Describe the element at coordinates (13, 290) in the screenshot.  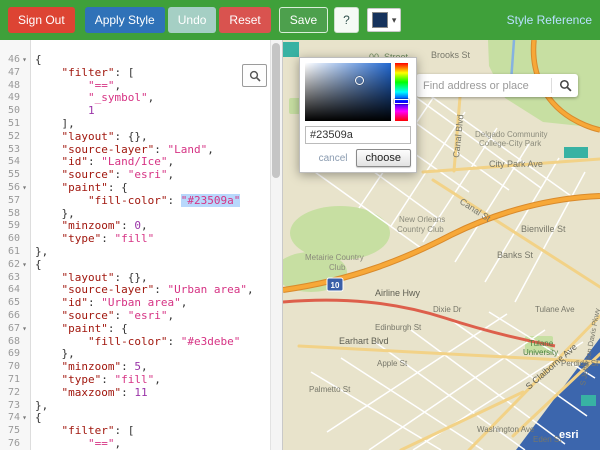
I see `line-number: 64` at that location.